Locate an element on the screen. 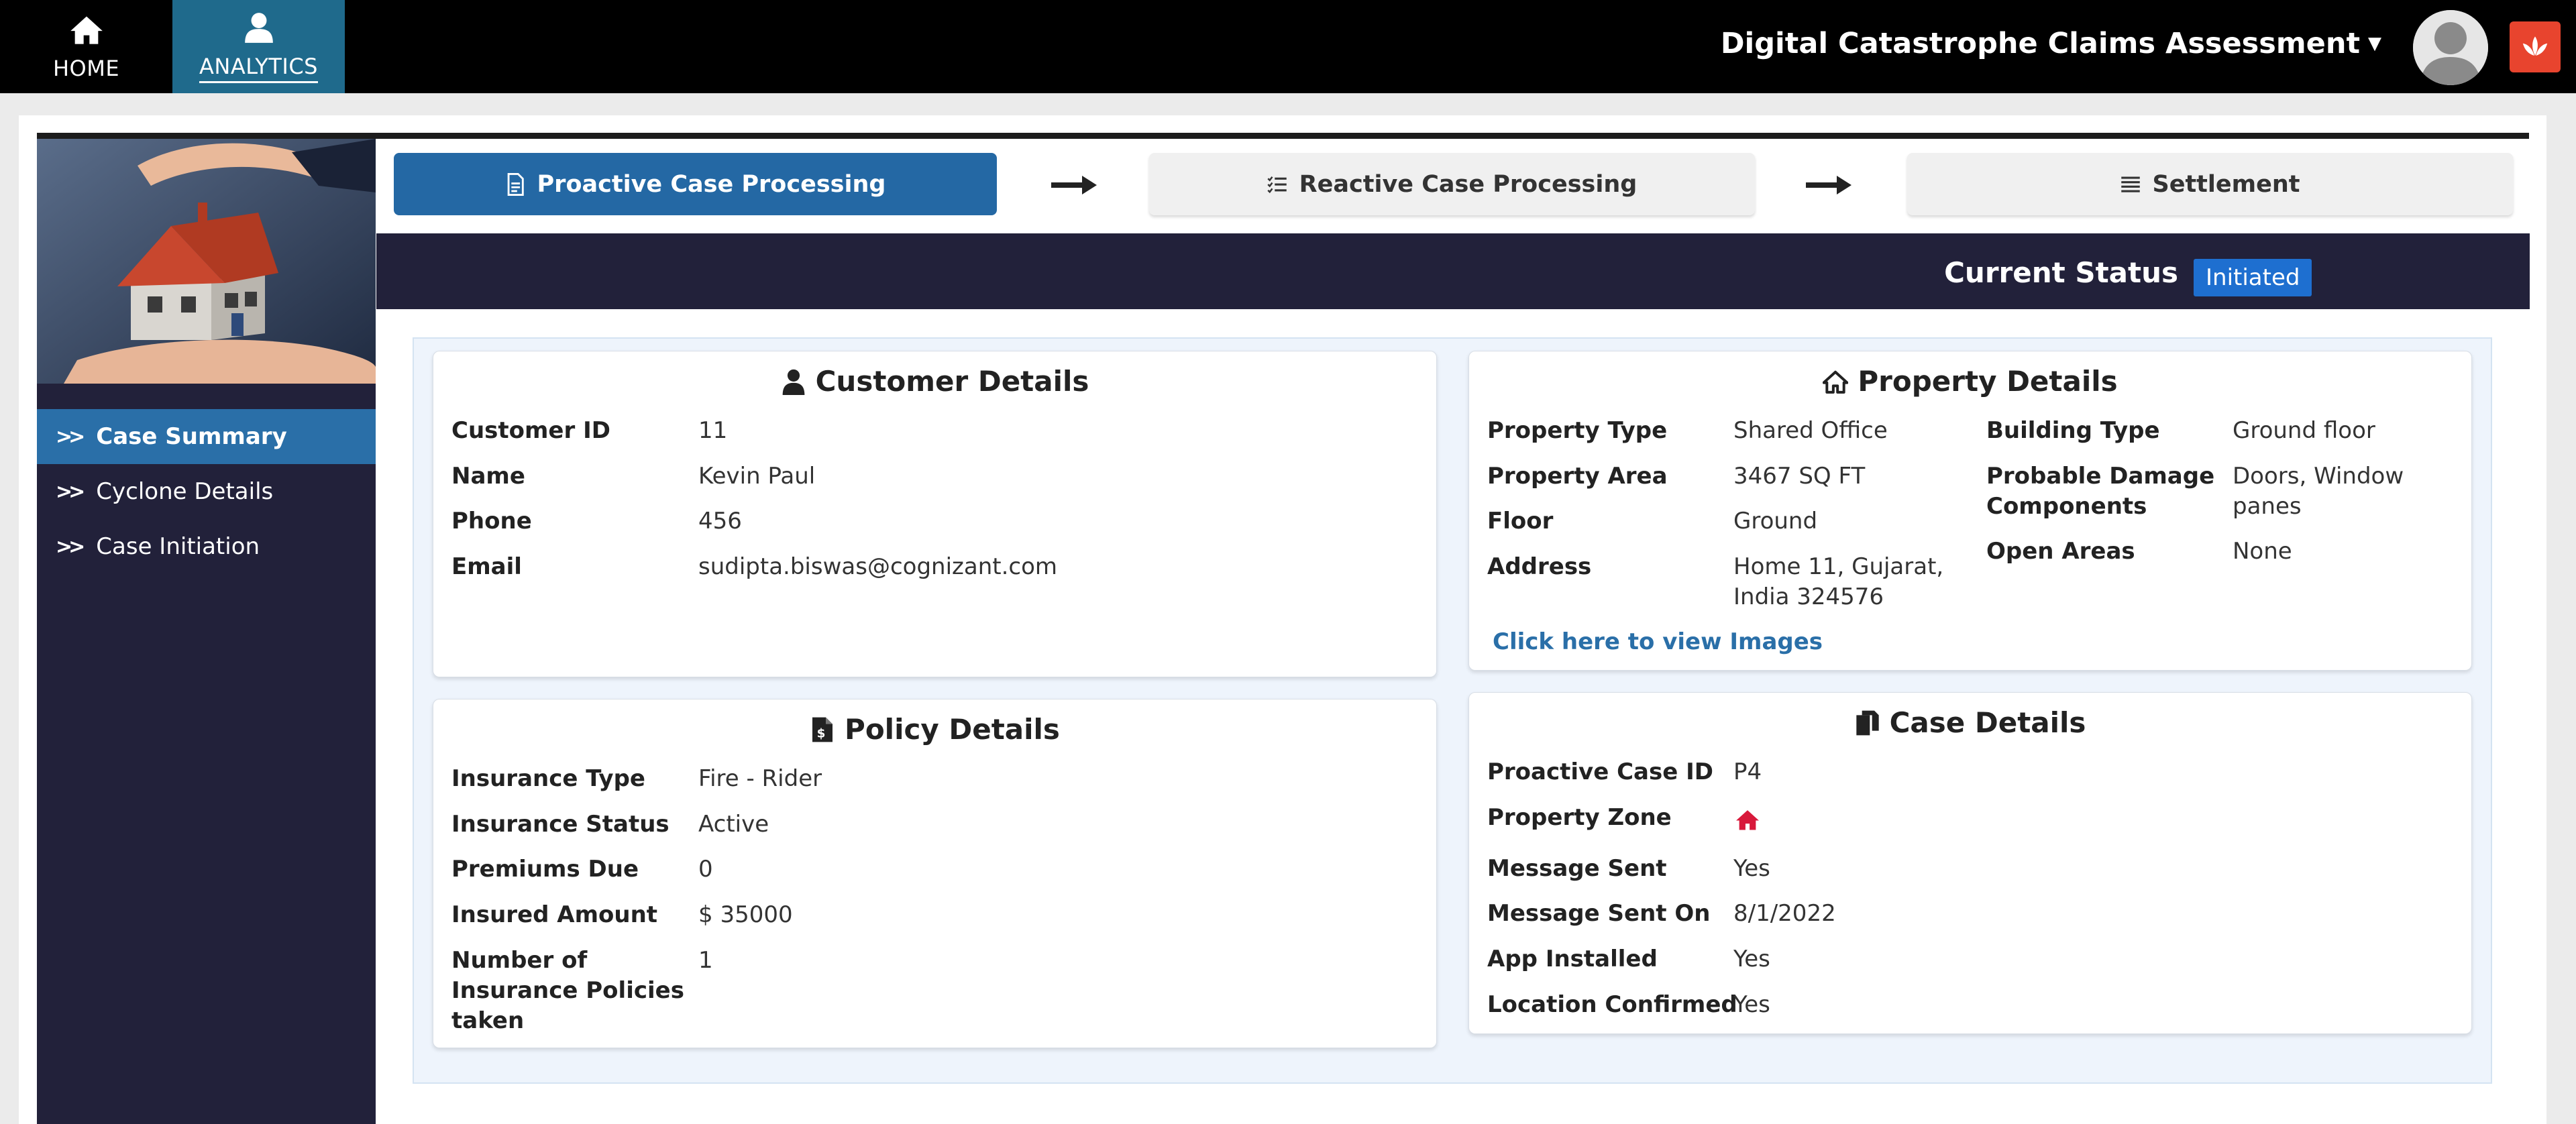 This screenshot has height=1124, width=2576. policies-taken-label-line3: taken is located at coordinates (488, 1020).